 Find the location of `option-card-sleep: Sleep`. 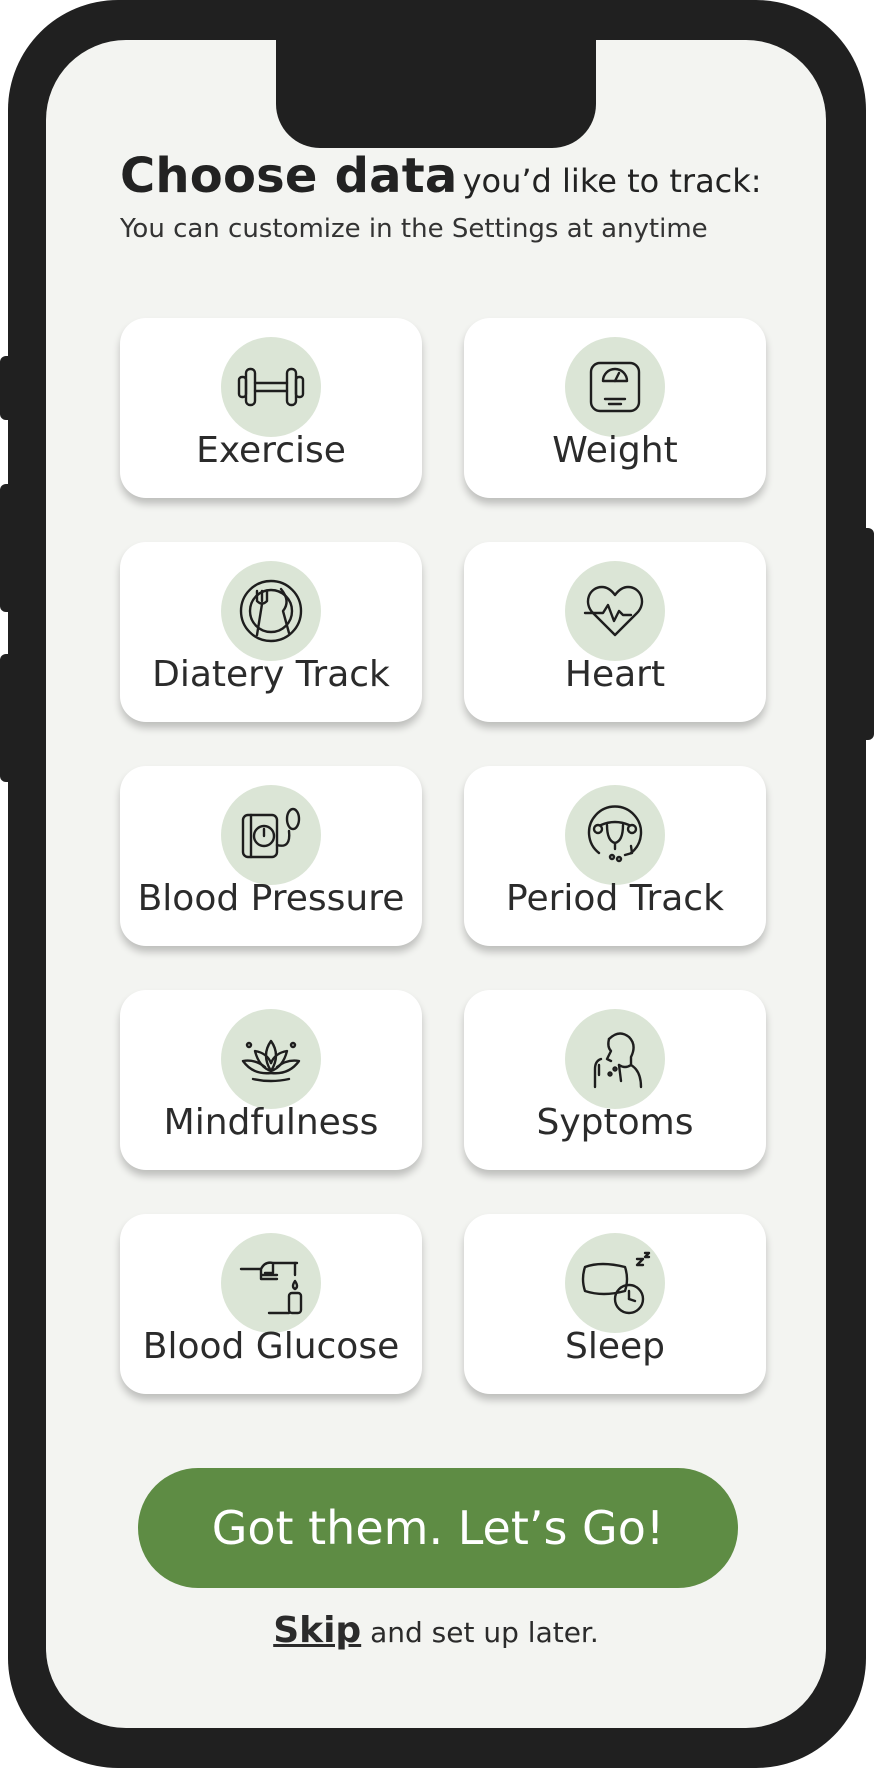

option-card-sleep: Sleep is located at coordinates (615, 1304).